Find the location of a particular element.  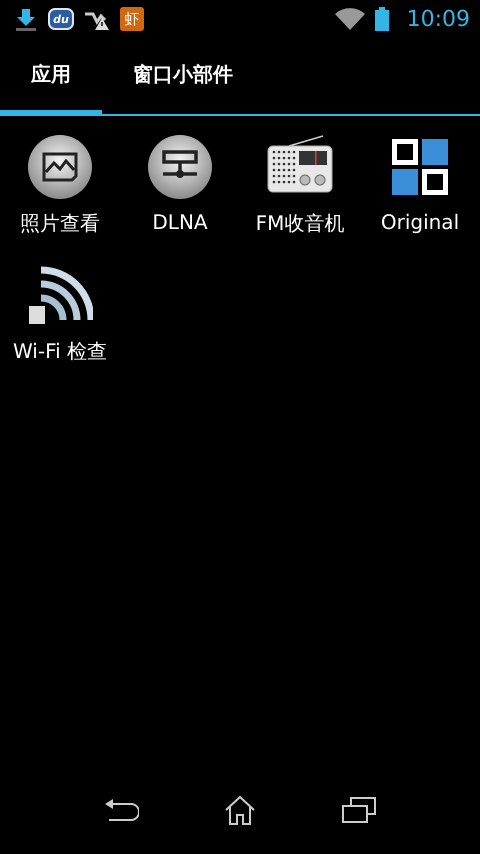

grid-tiles-icon is located at coordinates (420, 167).